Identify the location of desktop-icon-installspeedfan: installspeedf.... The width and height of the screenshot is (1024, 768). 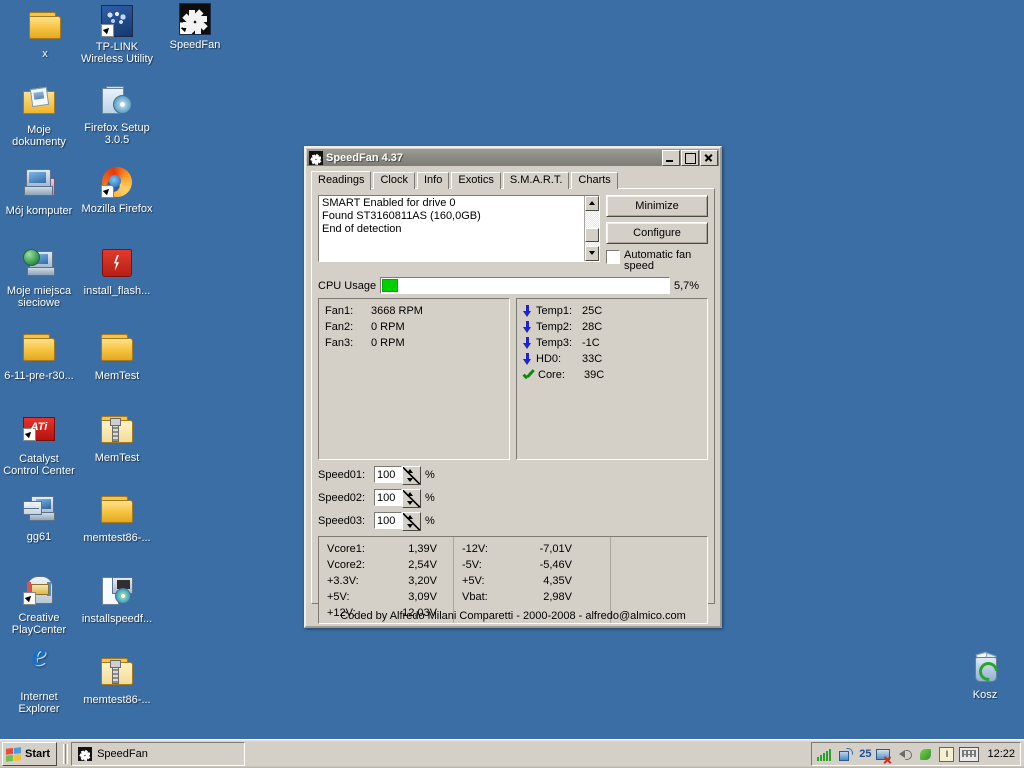
(117, 599).